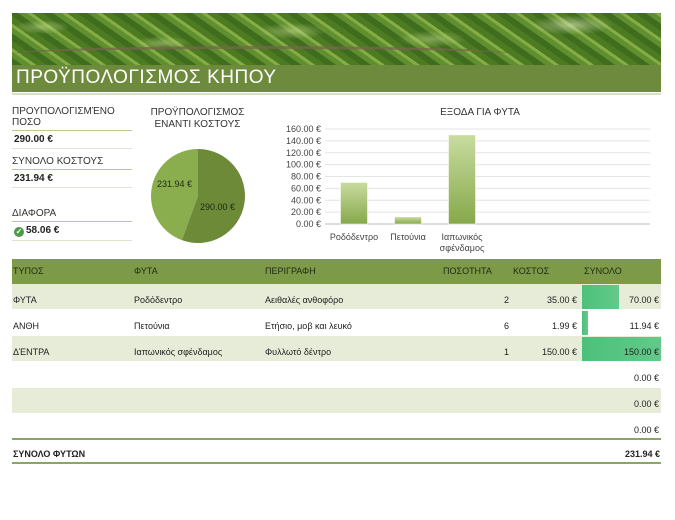  What do you see at coordinates (72, 172) in the screenshot?
I see `cost-stat: ΣΥΝΟΛΟ ΚΟΣΤΟΥΣ 231.94 €` at bounding box center [72, 172].